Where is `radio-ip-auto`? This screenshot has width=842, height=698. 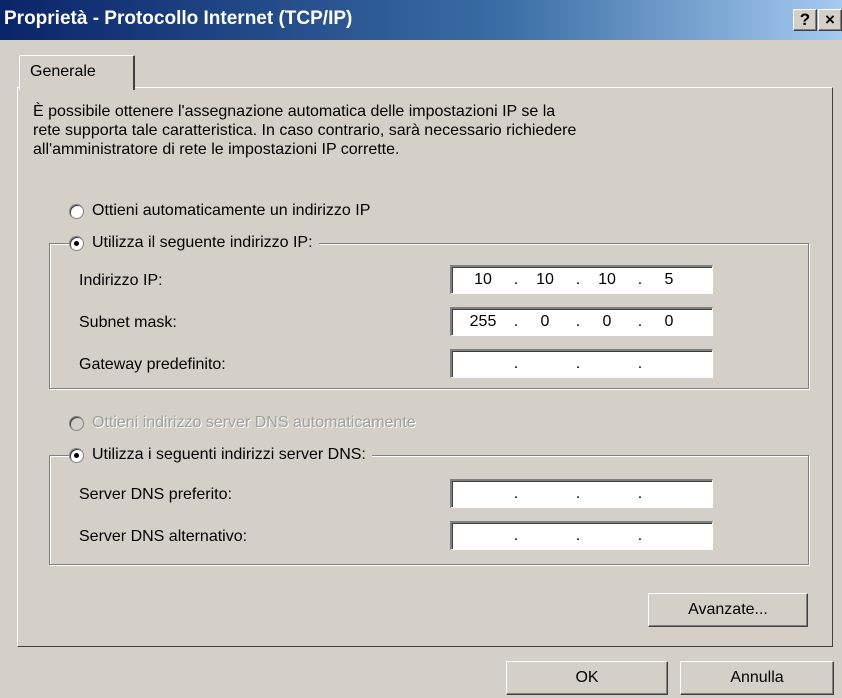 radio-ip-auto is located at coordinates (76, 211).